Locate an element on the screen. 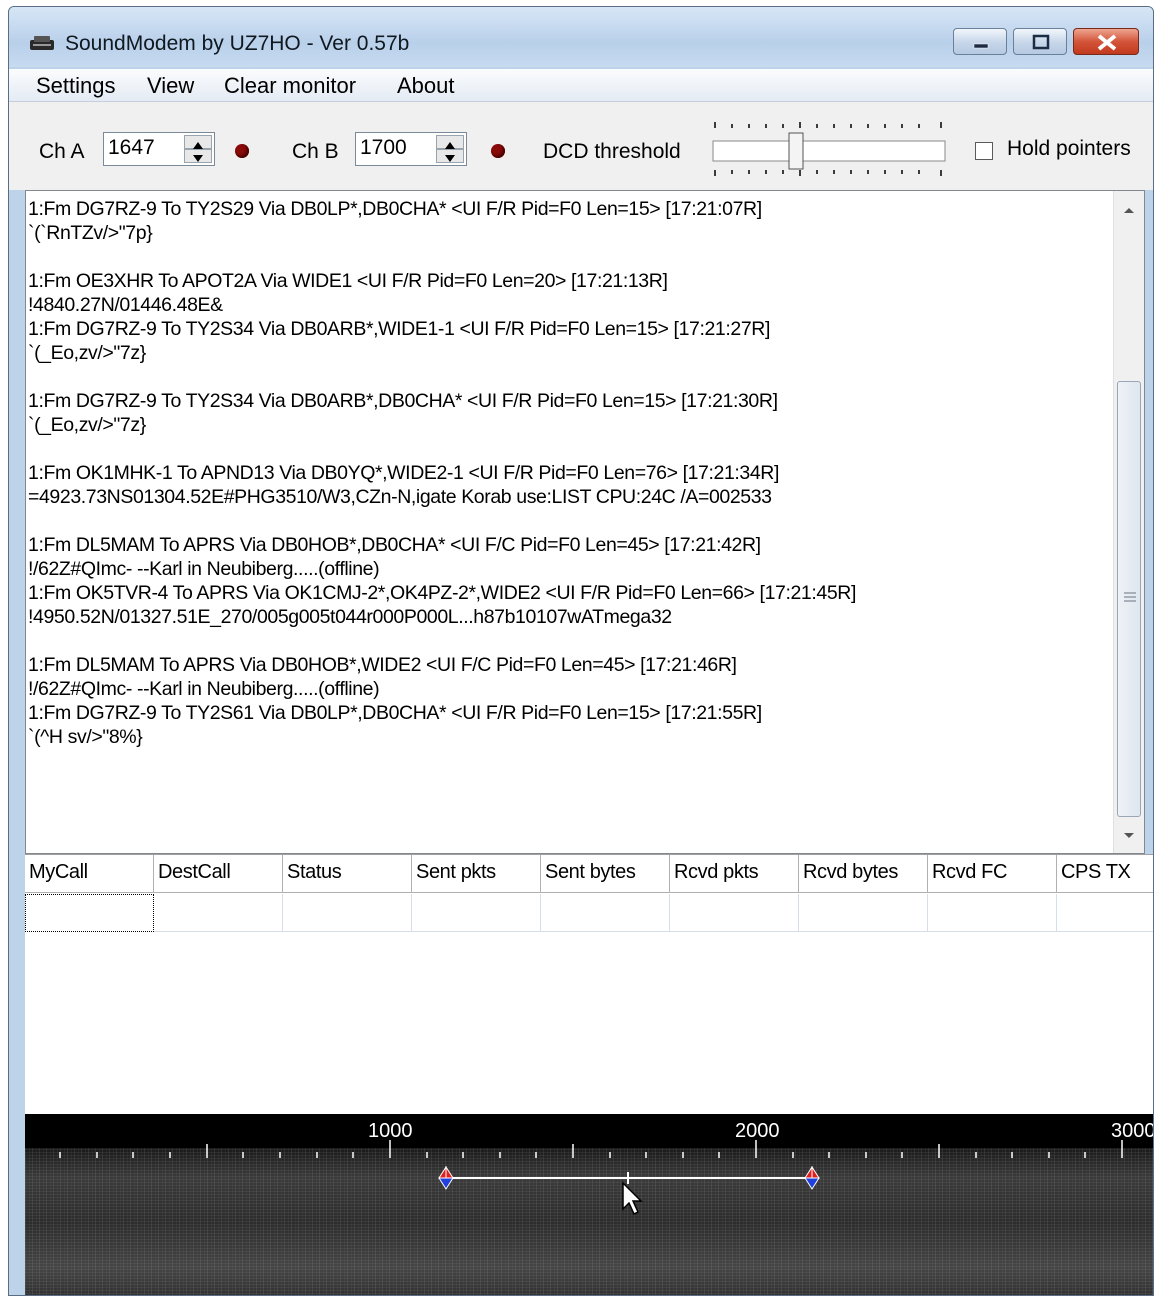 The image size is (1154, 1296). maximize-button is located at coordinates (1040, 41).